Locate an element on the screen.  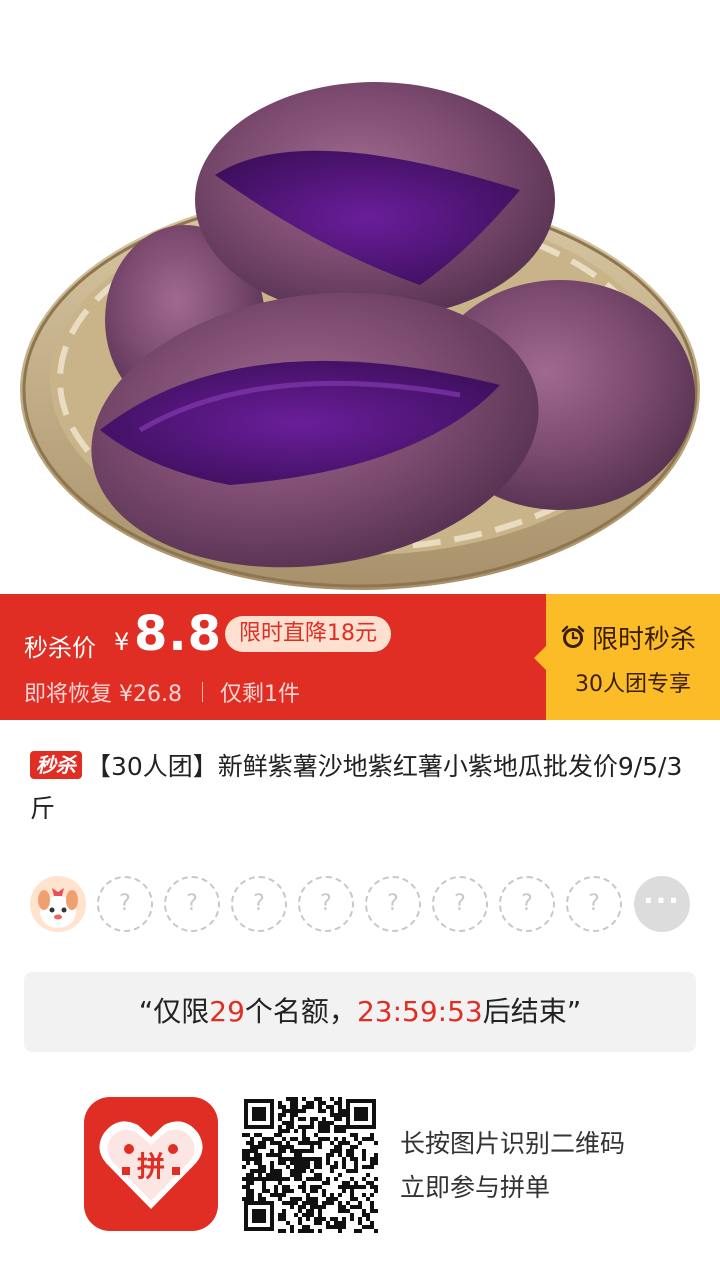
qr-code-image is located at coordinates (310, 1165).